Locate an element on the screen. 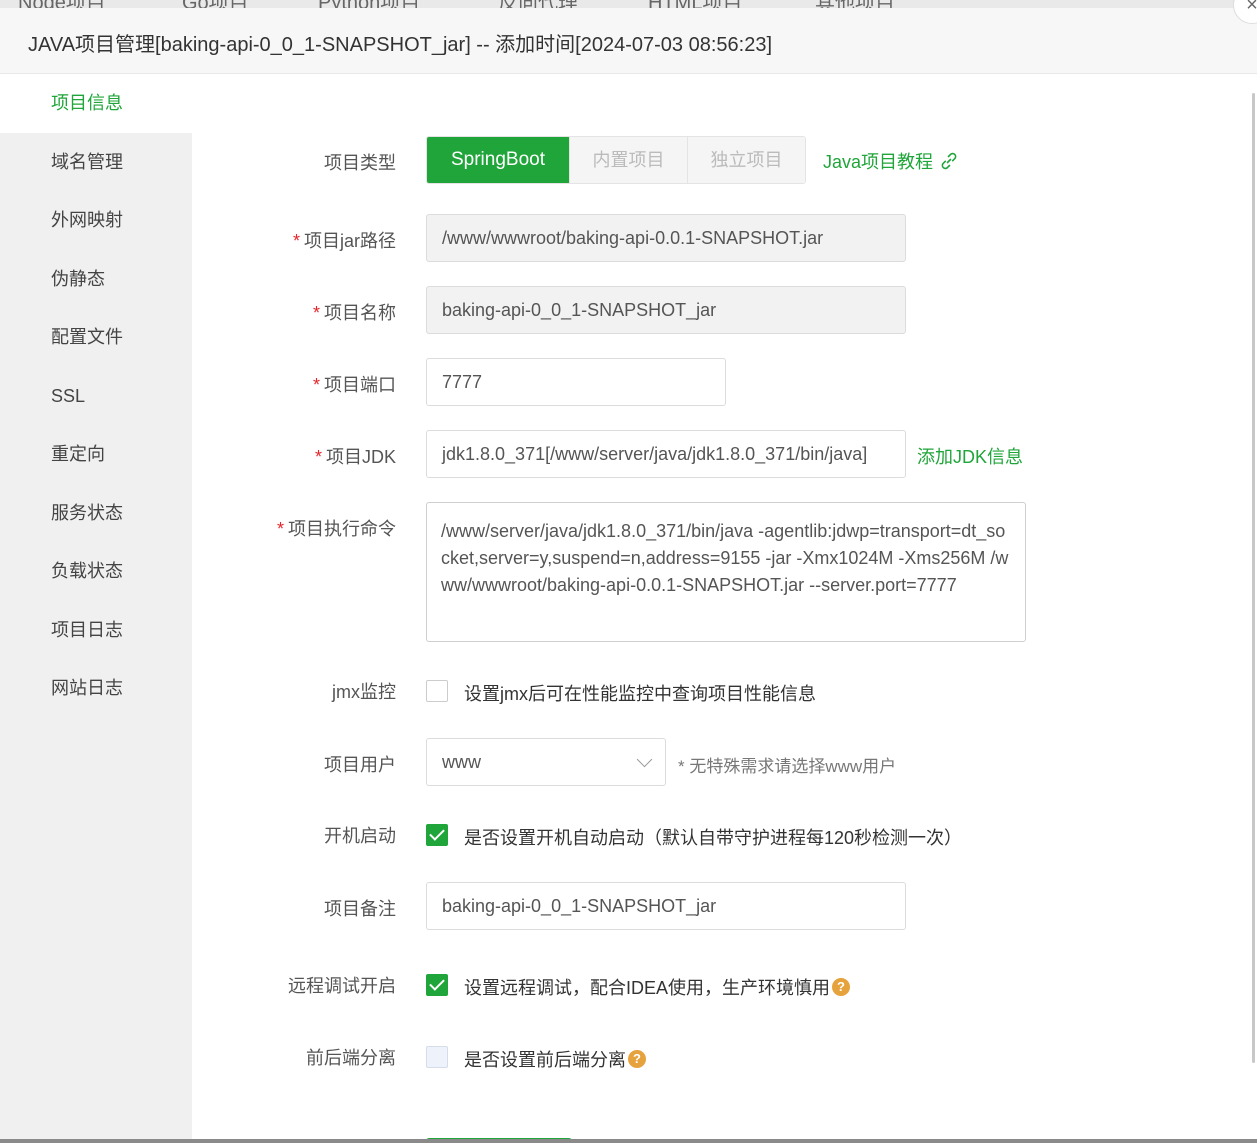  project-port-label-text: 项目端口 is located at coordinates (360, 385).